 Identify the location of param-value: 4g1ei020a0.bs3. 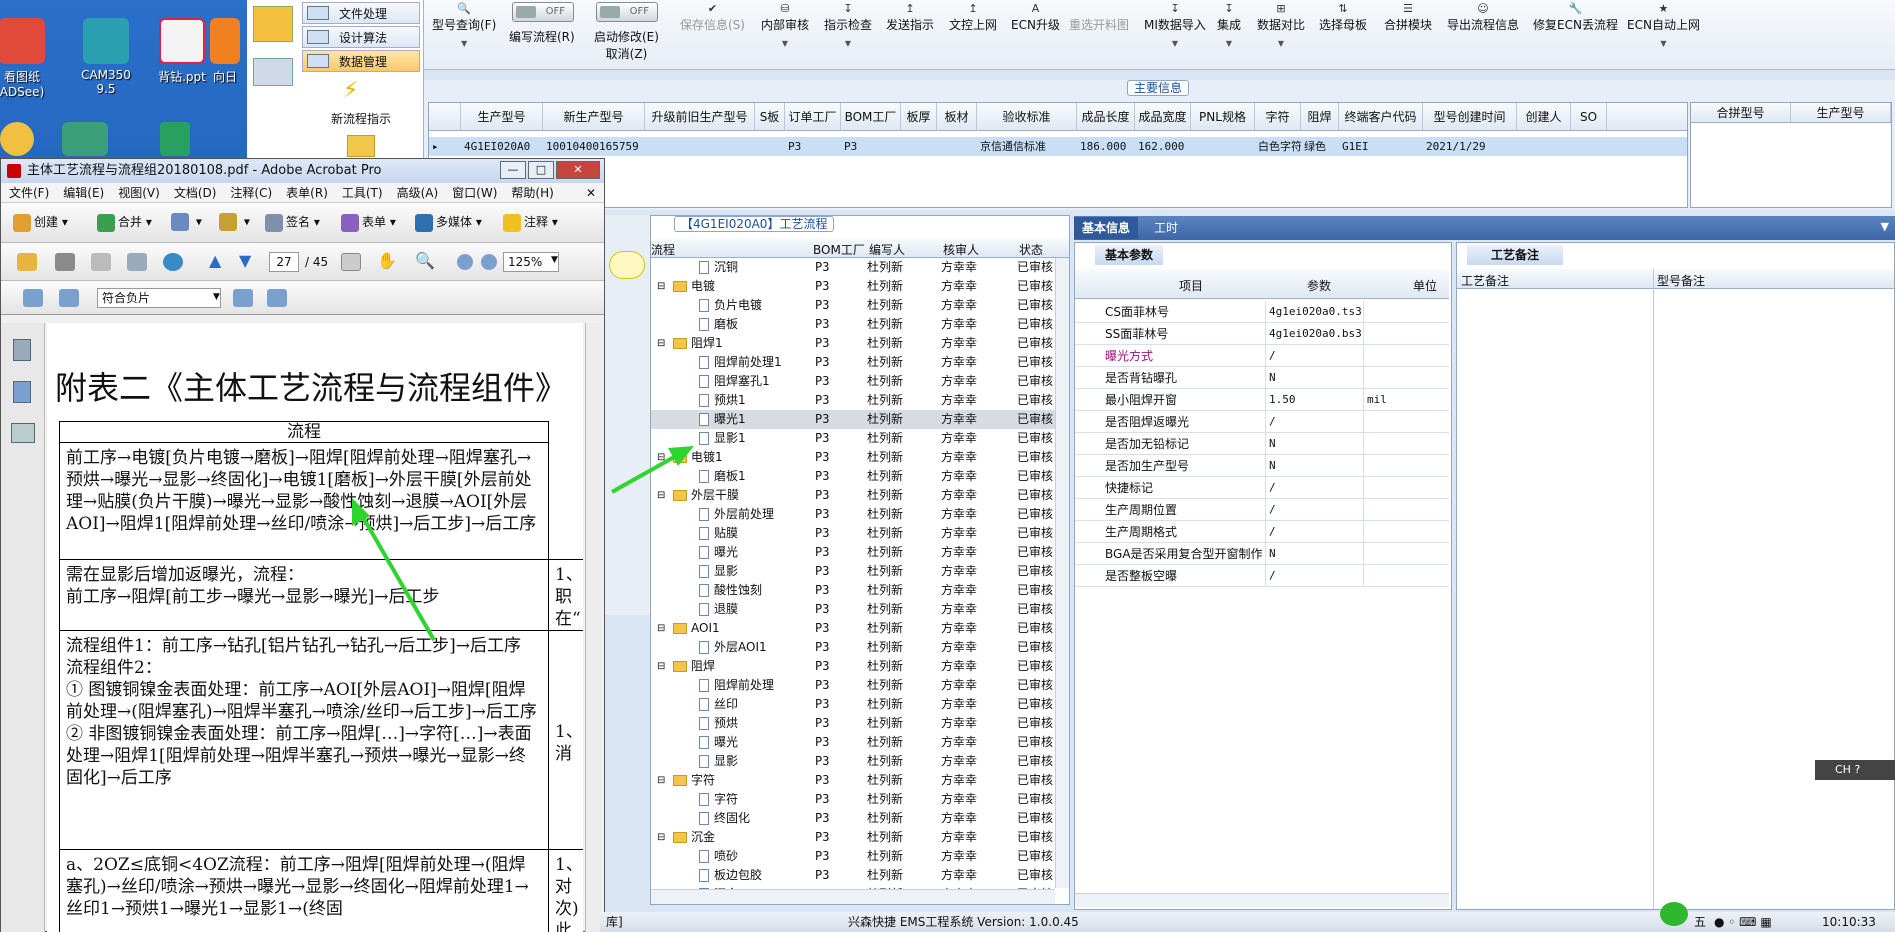
(1315, 334).